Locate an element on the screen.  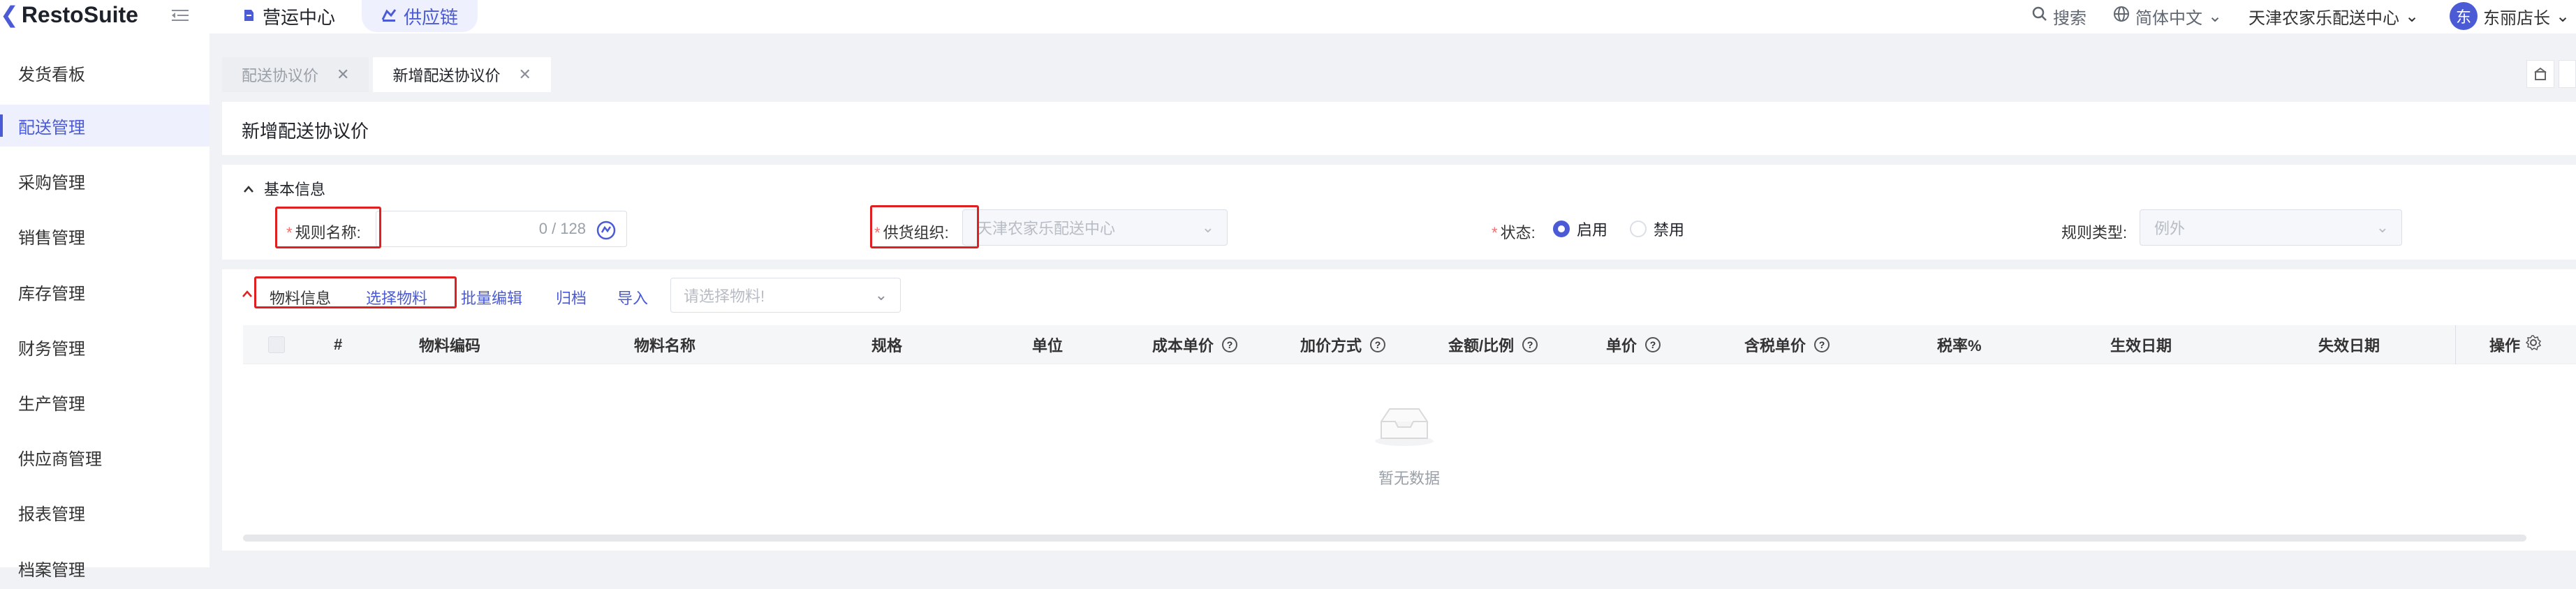
col-material-name: 物料名称 is located at coordinates (665, 346).